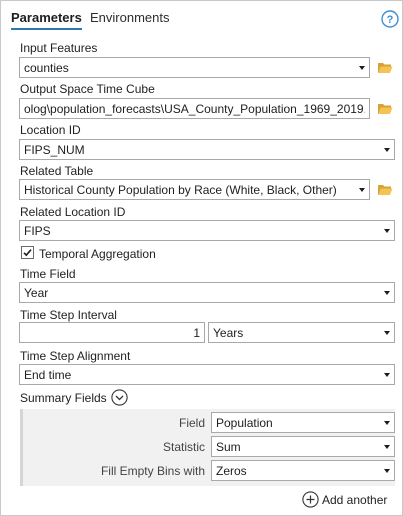 This screenshot has height=516, width=403. Describe the element at coordinates (119, 397) in the screenshot. I see `collapse-chevron-icon` at that location.